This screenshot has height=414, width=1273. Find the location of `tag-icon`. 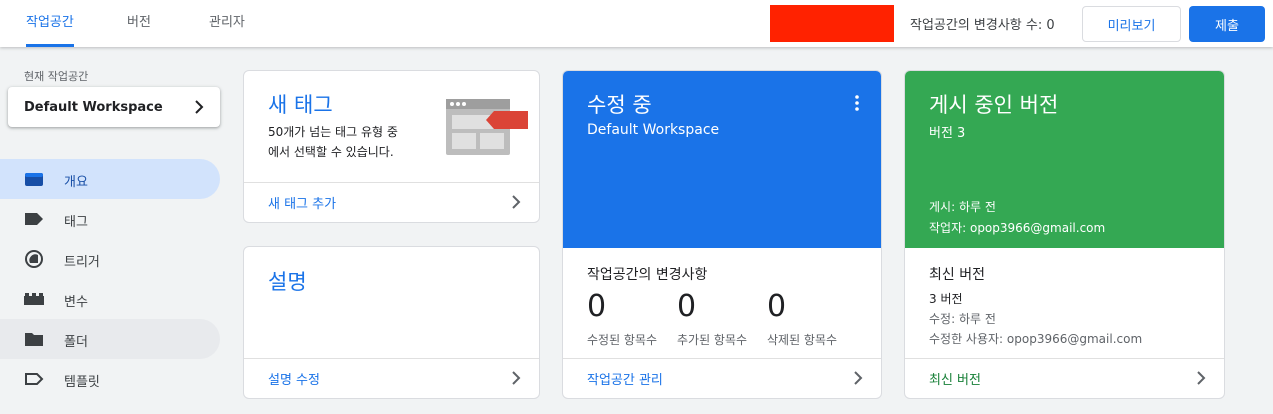

tag-icon is located at coordinates (34, 219).